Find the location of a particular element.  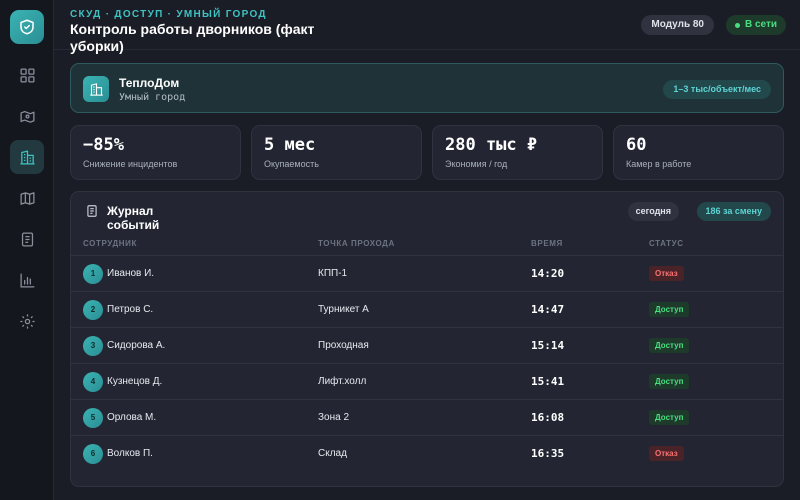

shield-check-icon is located at coordinates (27, 27).